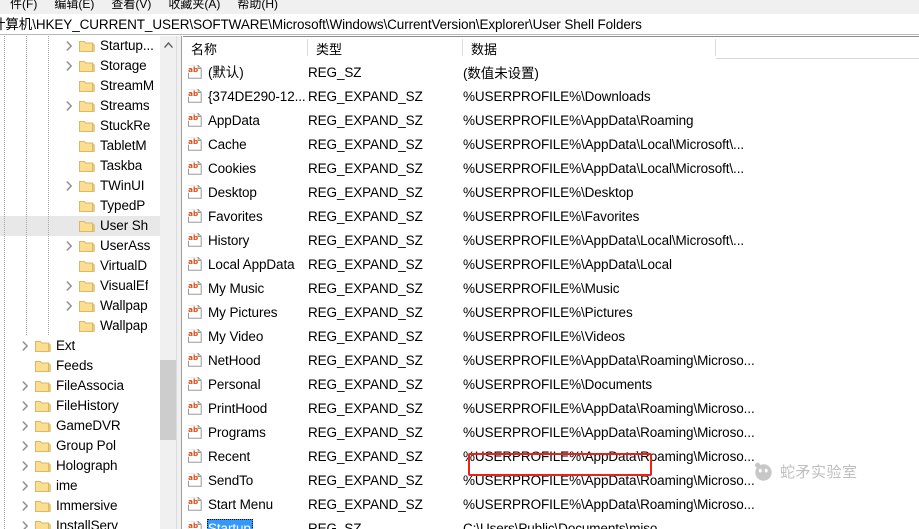 This screenshot has height=529, width=919. I want to click on menu-favorites: 收藏夹(A), so click(194, 7).